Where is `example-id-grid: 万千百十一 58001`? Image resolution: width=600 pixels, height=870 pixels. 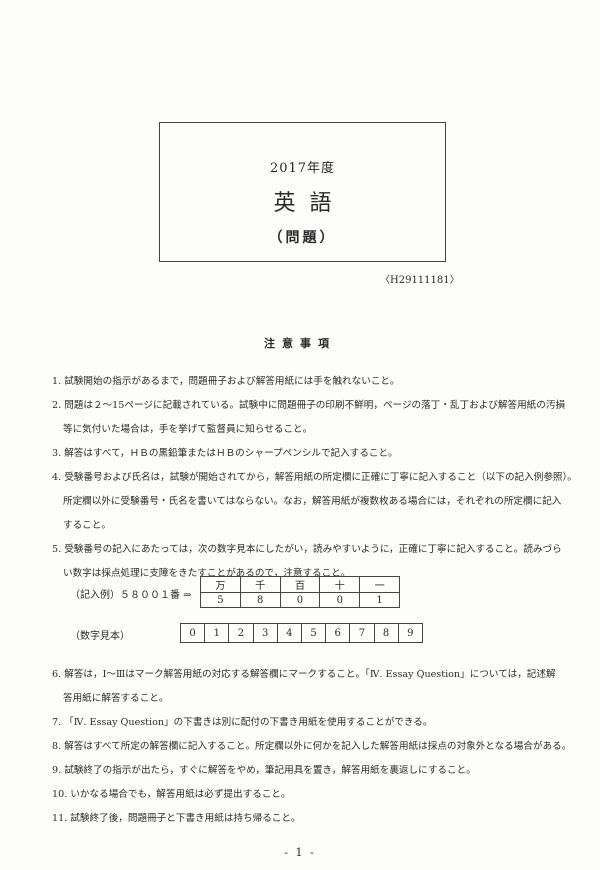
example-id-grid: 万千百十一 58001 is located at coordinates (300, 592).